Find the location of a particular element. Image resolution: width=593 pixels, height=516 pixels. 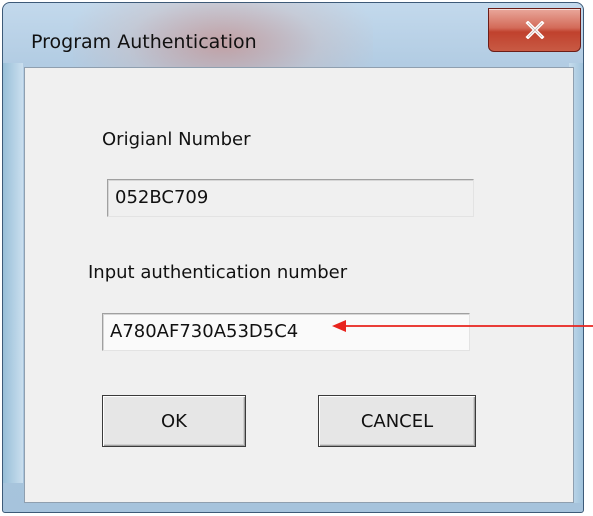

original-number-field: 052BC709 is located at coordinates (290, 198).